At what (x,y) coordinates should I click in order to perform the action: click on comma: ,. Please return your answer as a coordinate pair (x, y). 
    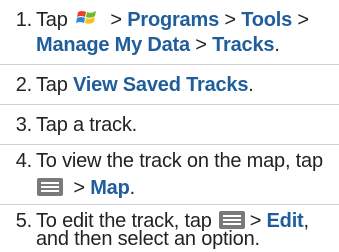
    Looking at the image, I should click on (306, 221).